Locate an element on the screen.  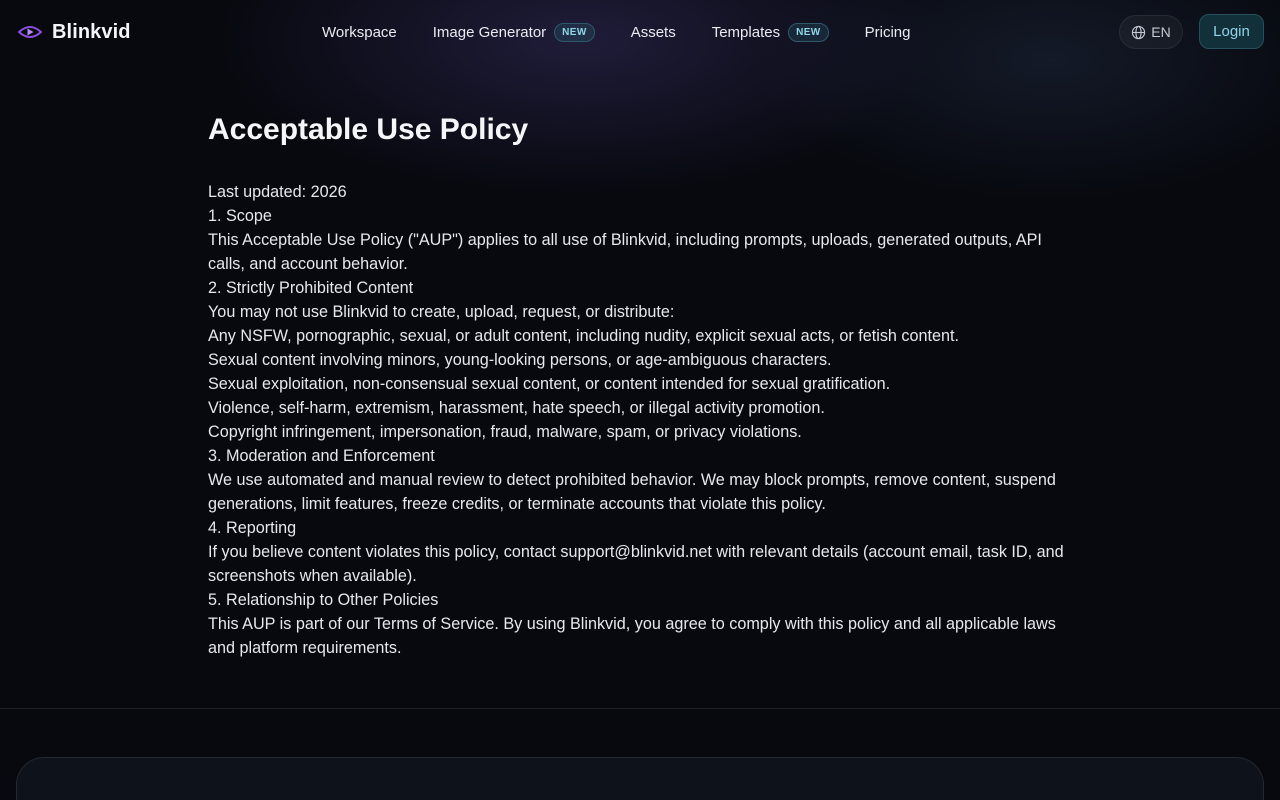
nav-assets: Assets is located at coordinates (653, 32).